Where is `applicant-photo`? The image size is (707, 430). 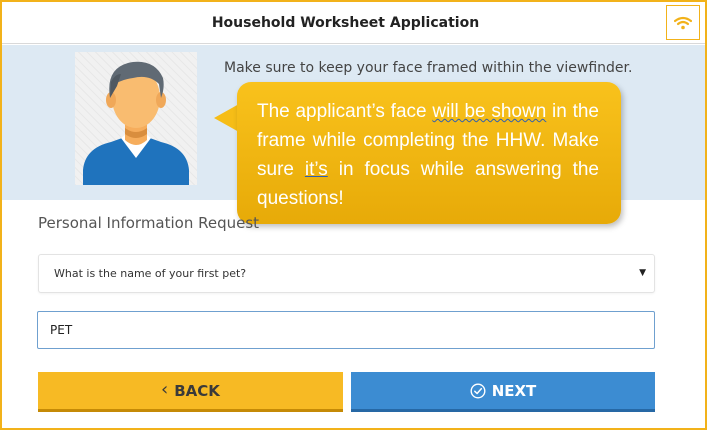 applicant-photo is located at coordinates (136, 118).